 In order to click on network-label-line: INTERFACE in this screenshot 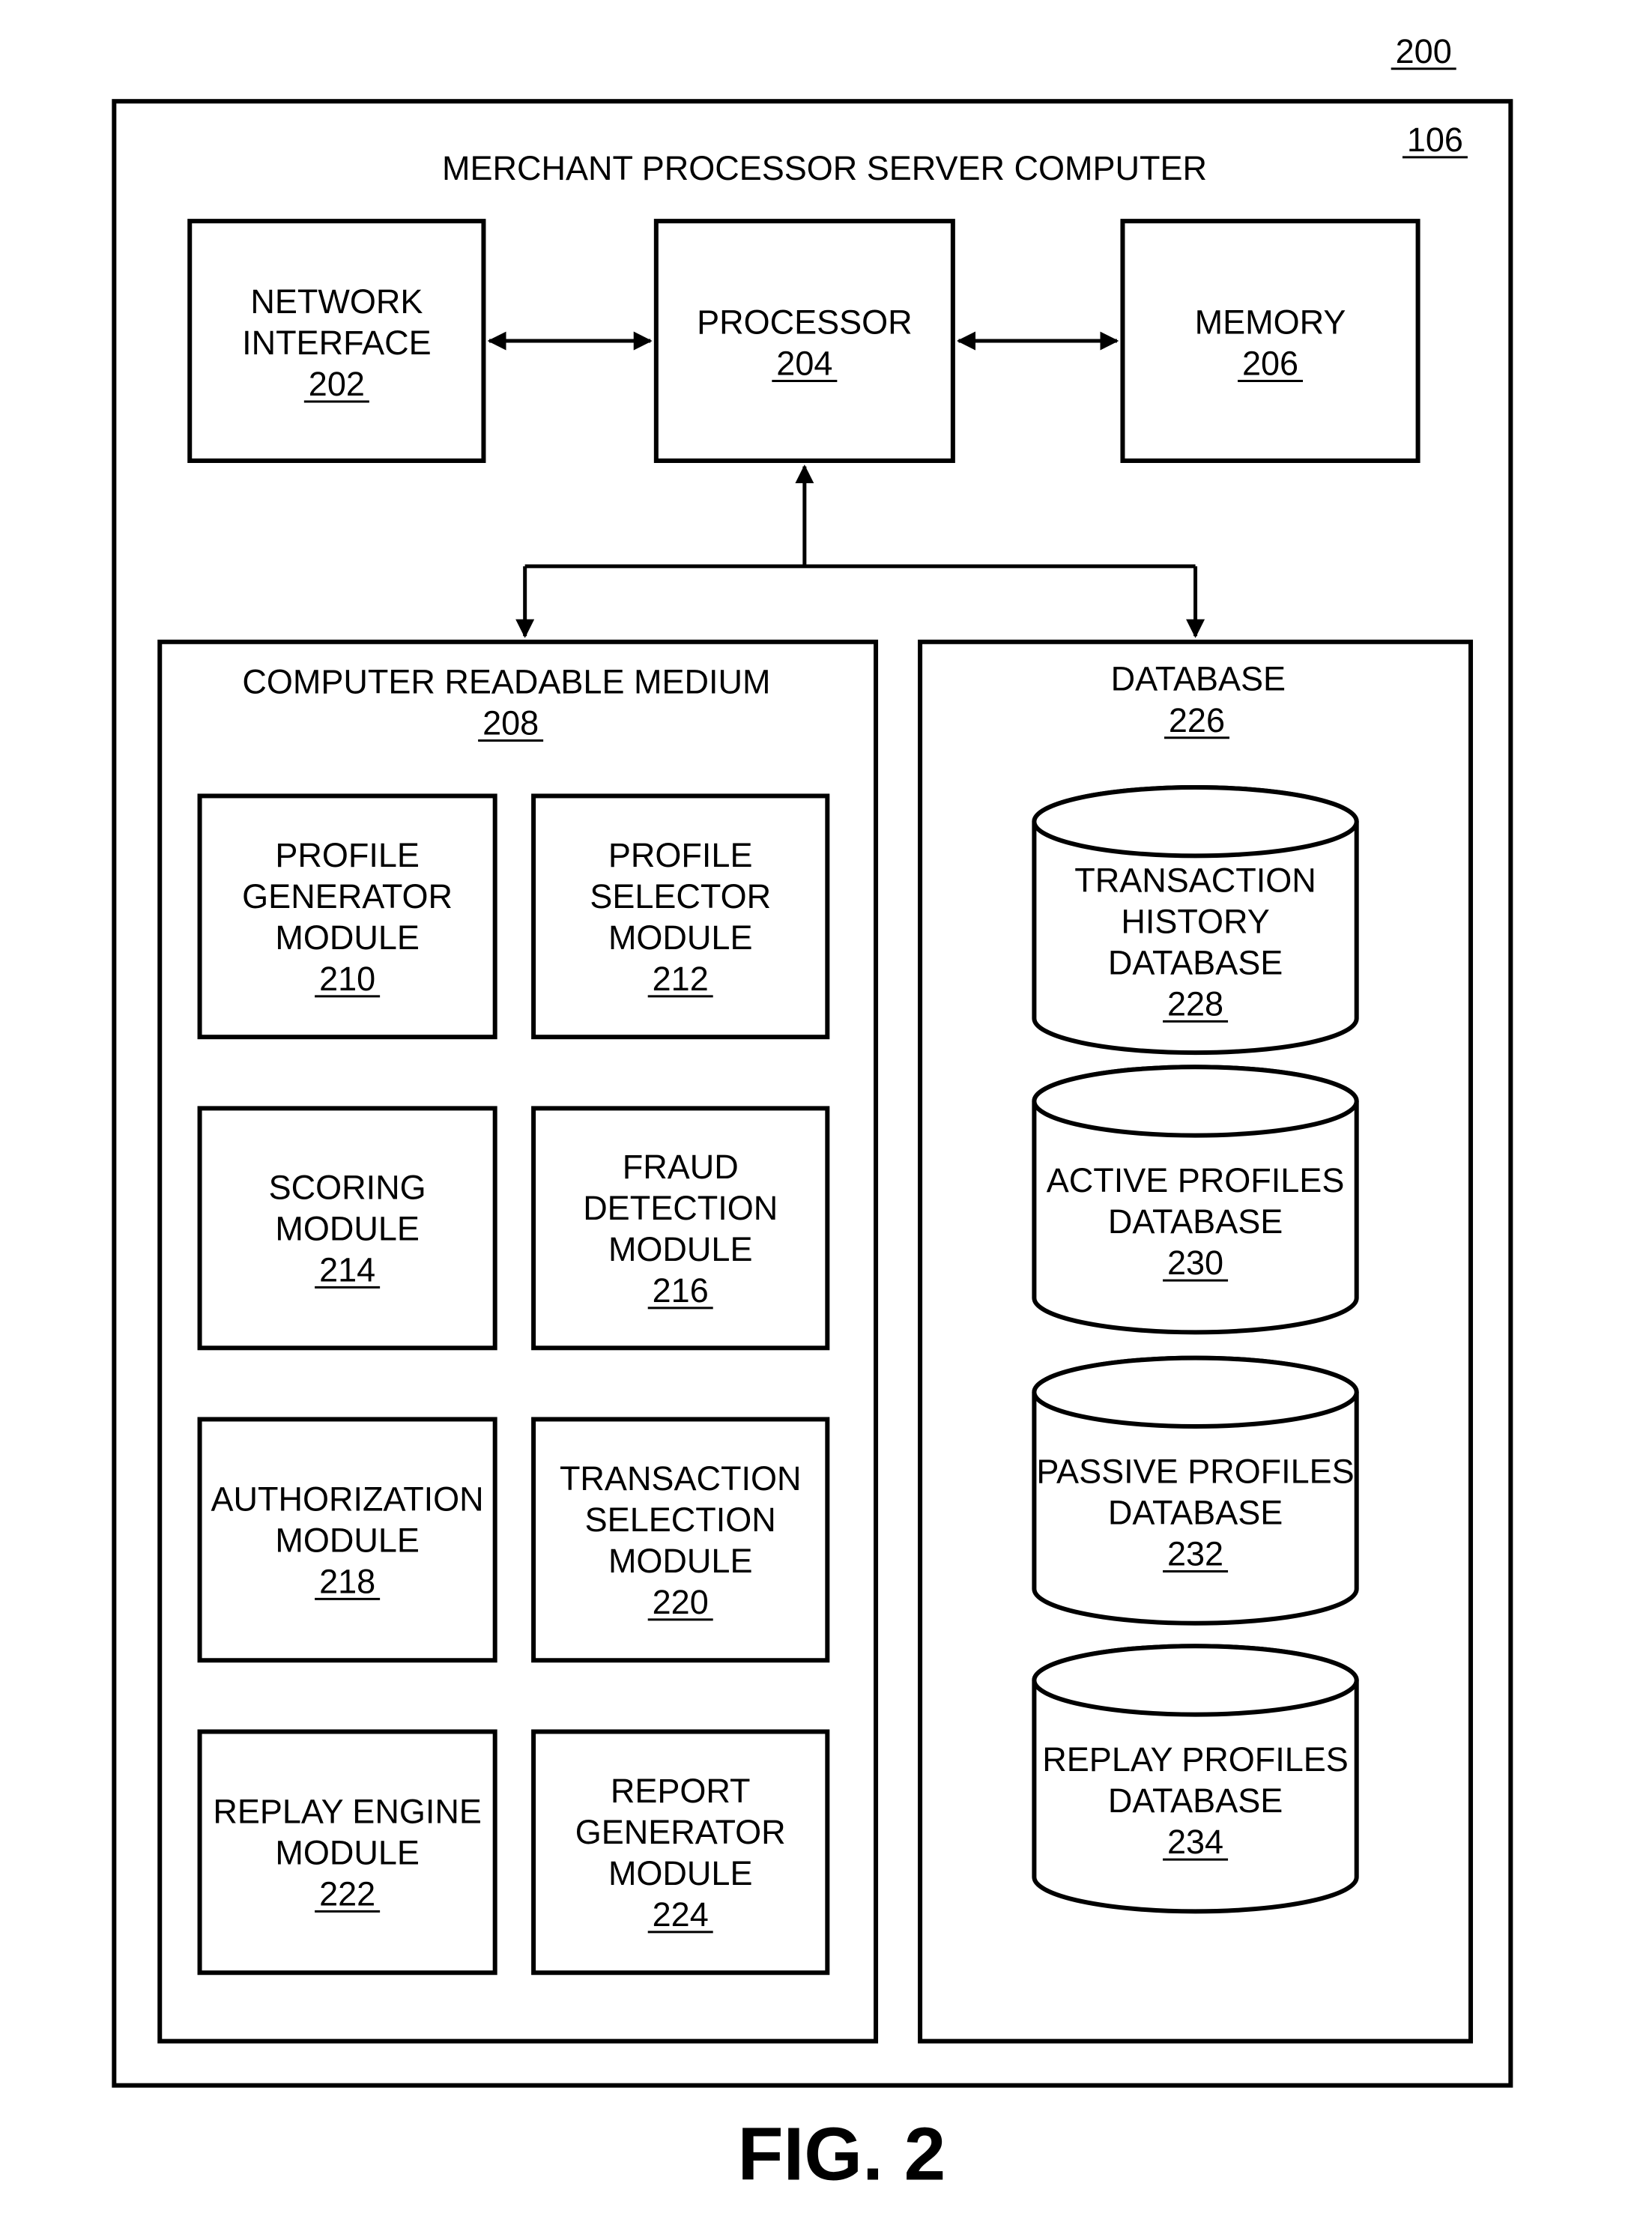, I will do `click(337, 343)`.